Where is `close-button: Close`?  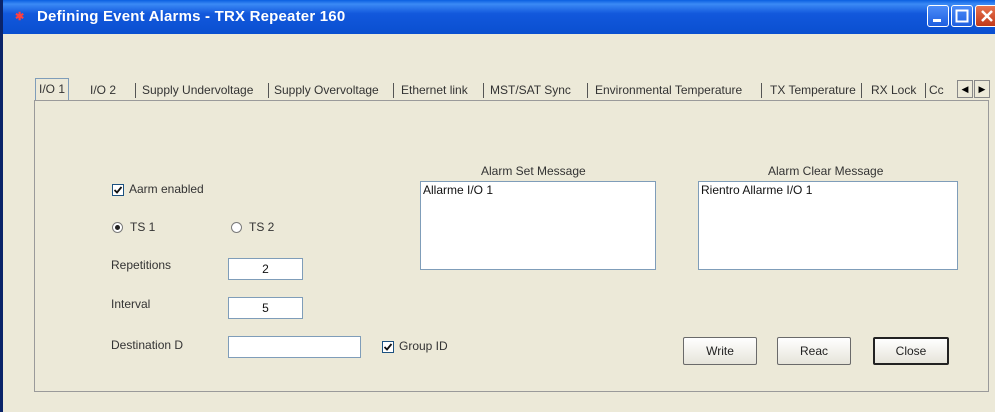
close-button: Close is located at coordinates (911, 351).